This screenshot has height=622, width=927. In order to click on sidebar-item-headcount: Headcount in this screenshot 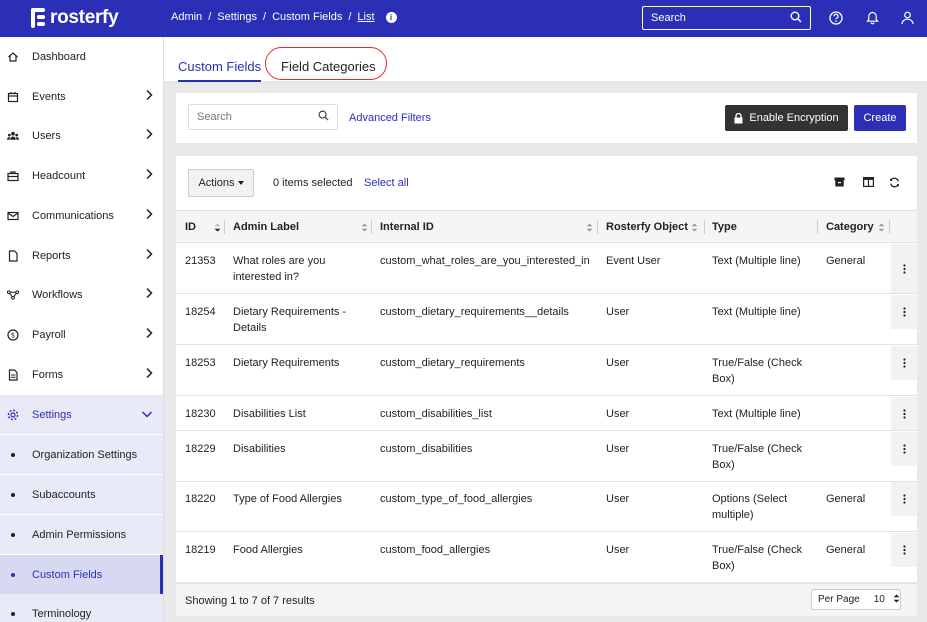, I will do `click(81, 175)`.